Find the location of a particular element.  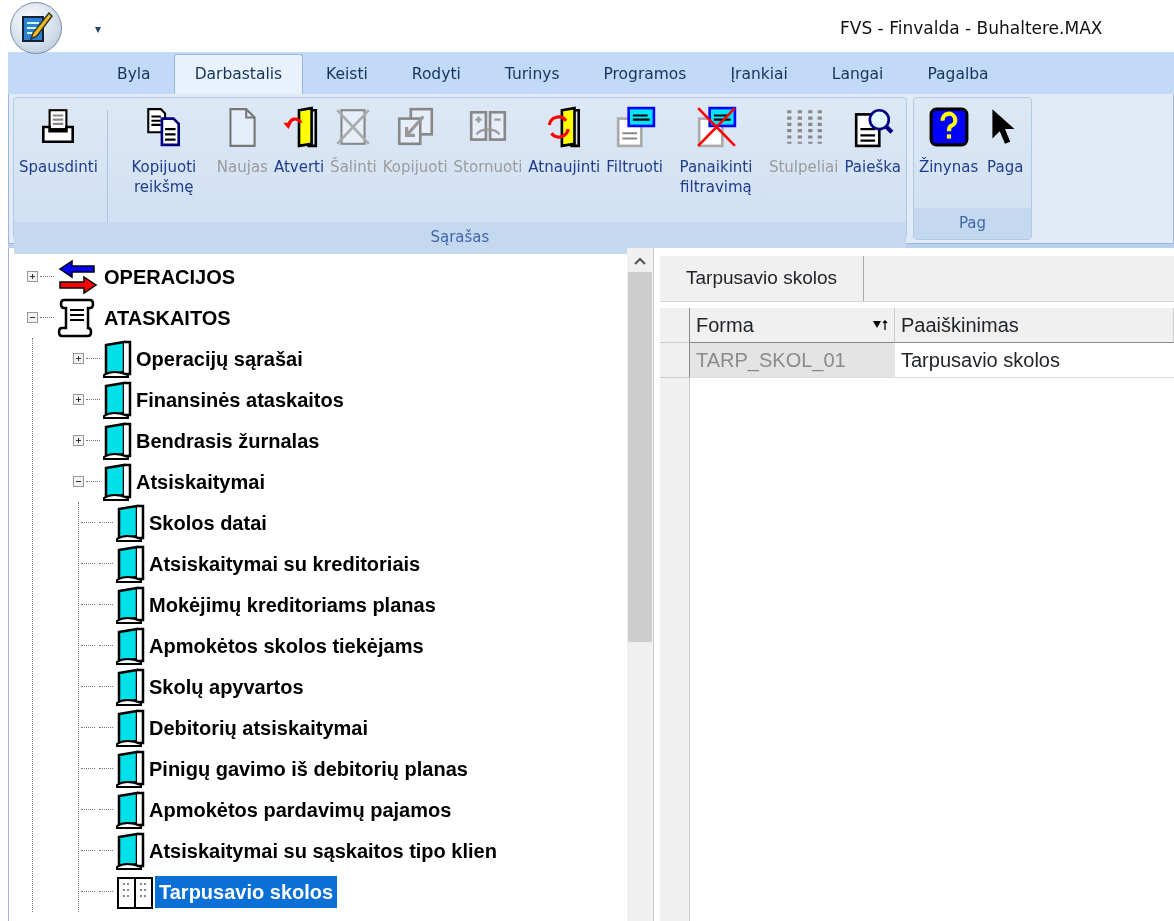

ribbon-tab: Keisti is located at coordinates (347, 73).